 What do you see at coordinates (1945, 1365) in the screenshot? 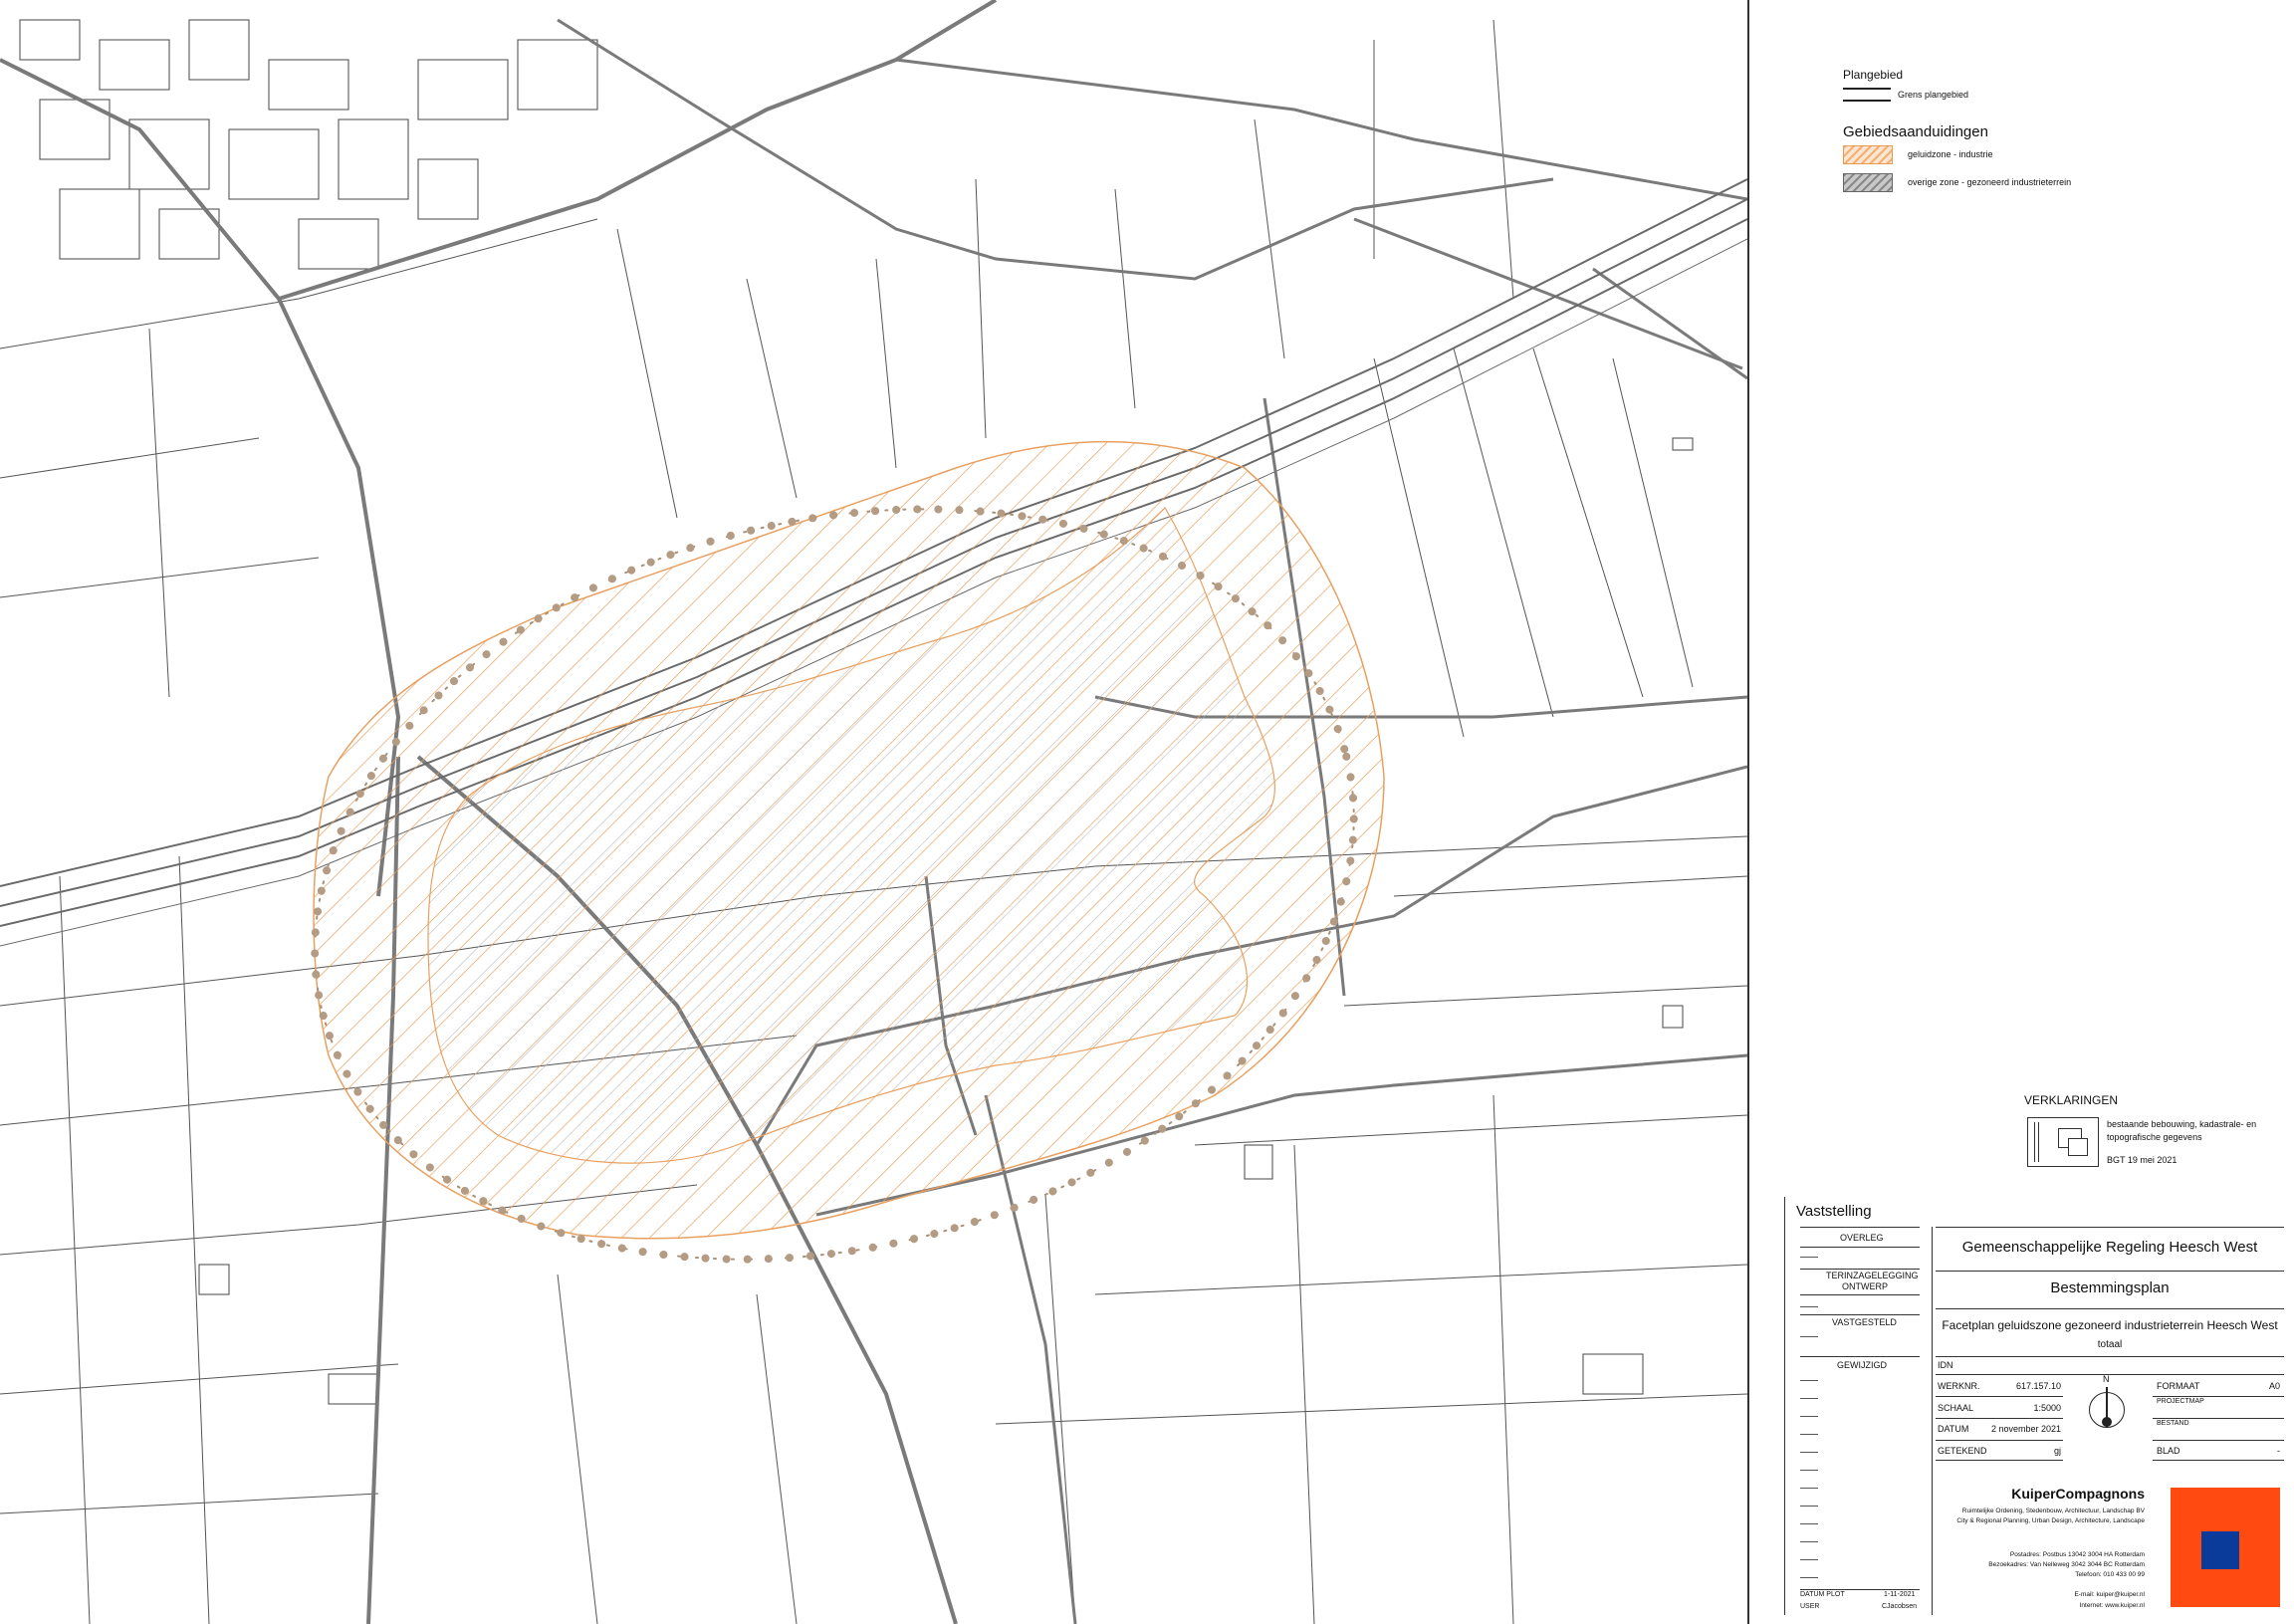
I see `tb-idn-label: IDN` at bounding box center [1945, 1365].